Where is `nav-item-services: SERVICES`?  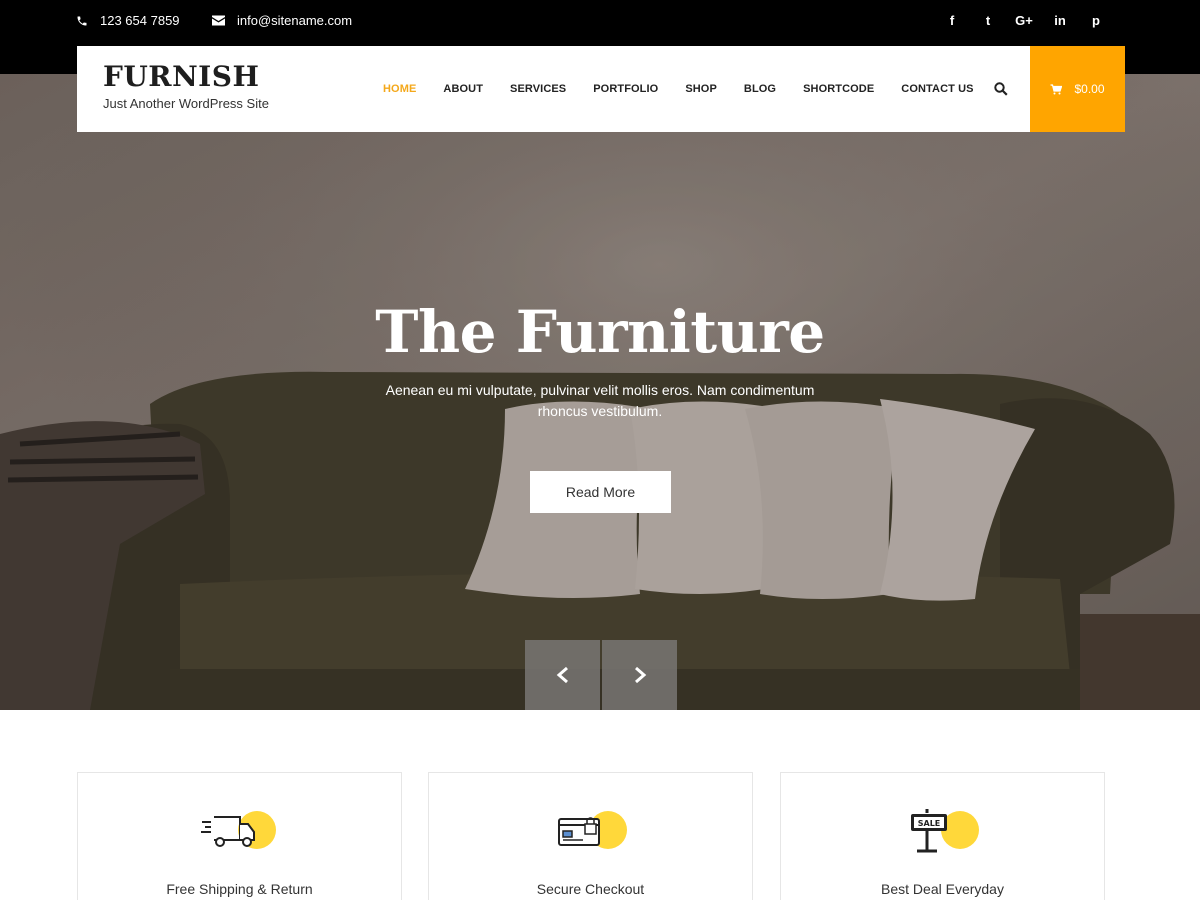 nav-item-services: SERVICES is located at coordinates (538, 89).